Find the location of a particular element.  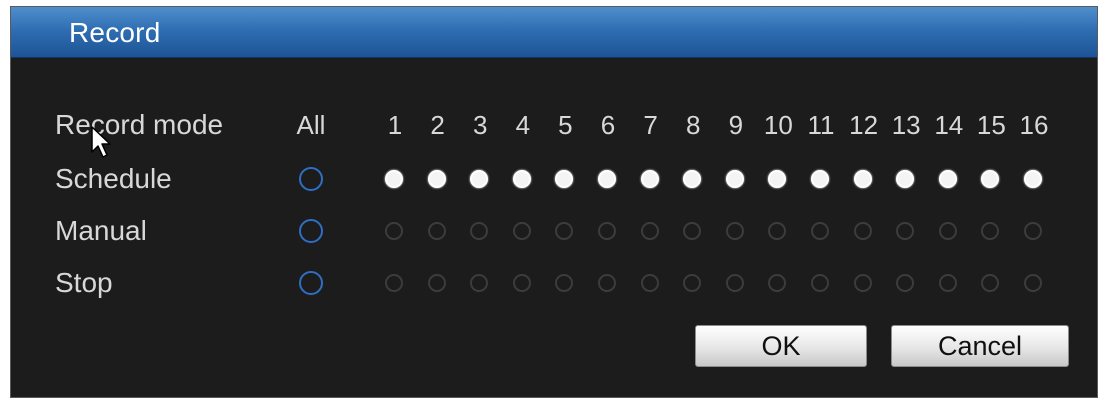

radio-schedule-ch14 is located at coordinates (947, 179).